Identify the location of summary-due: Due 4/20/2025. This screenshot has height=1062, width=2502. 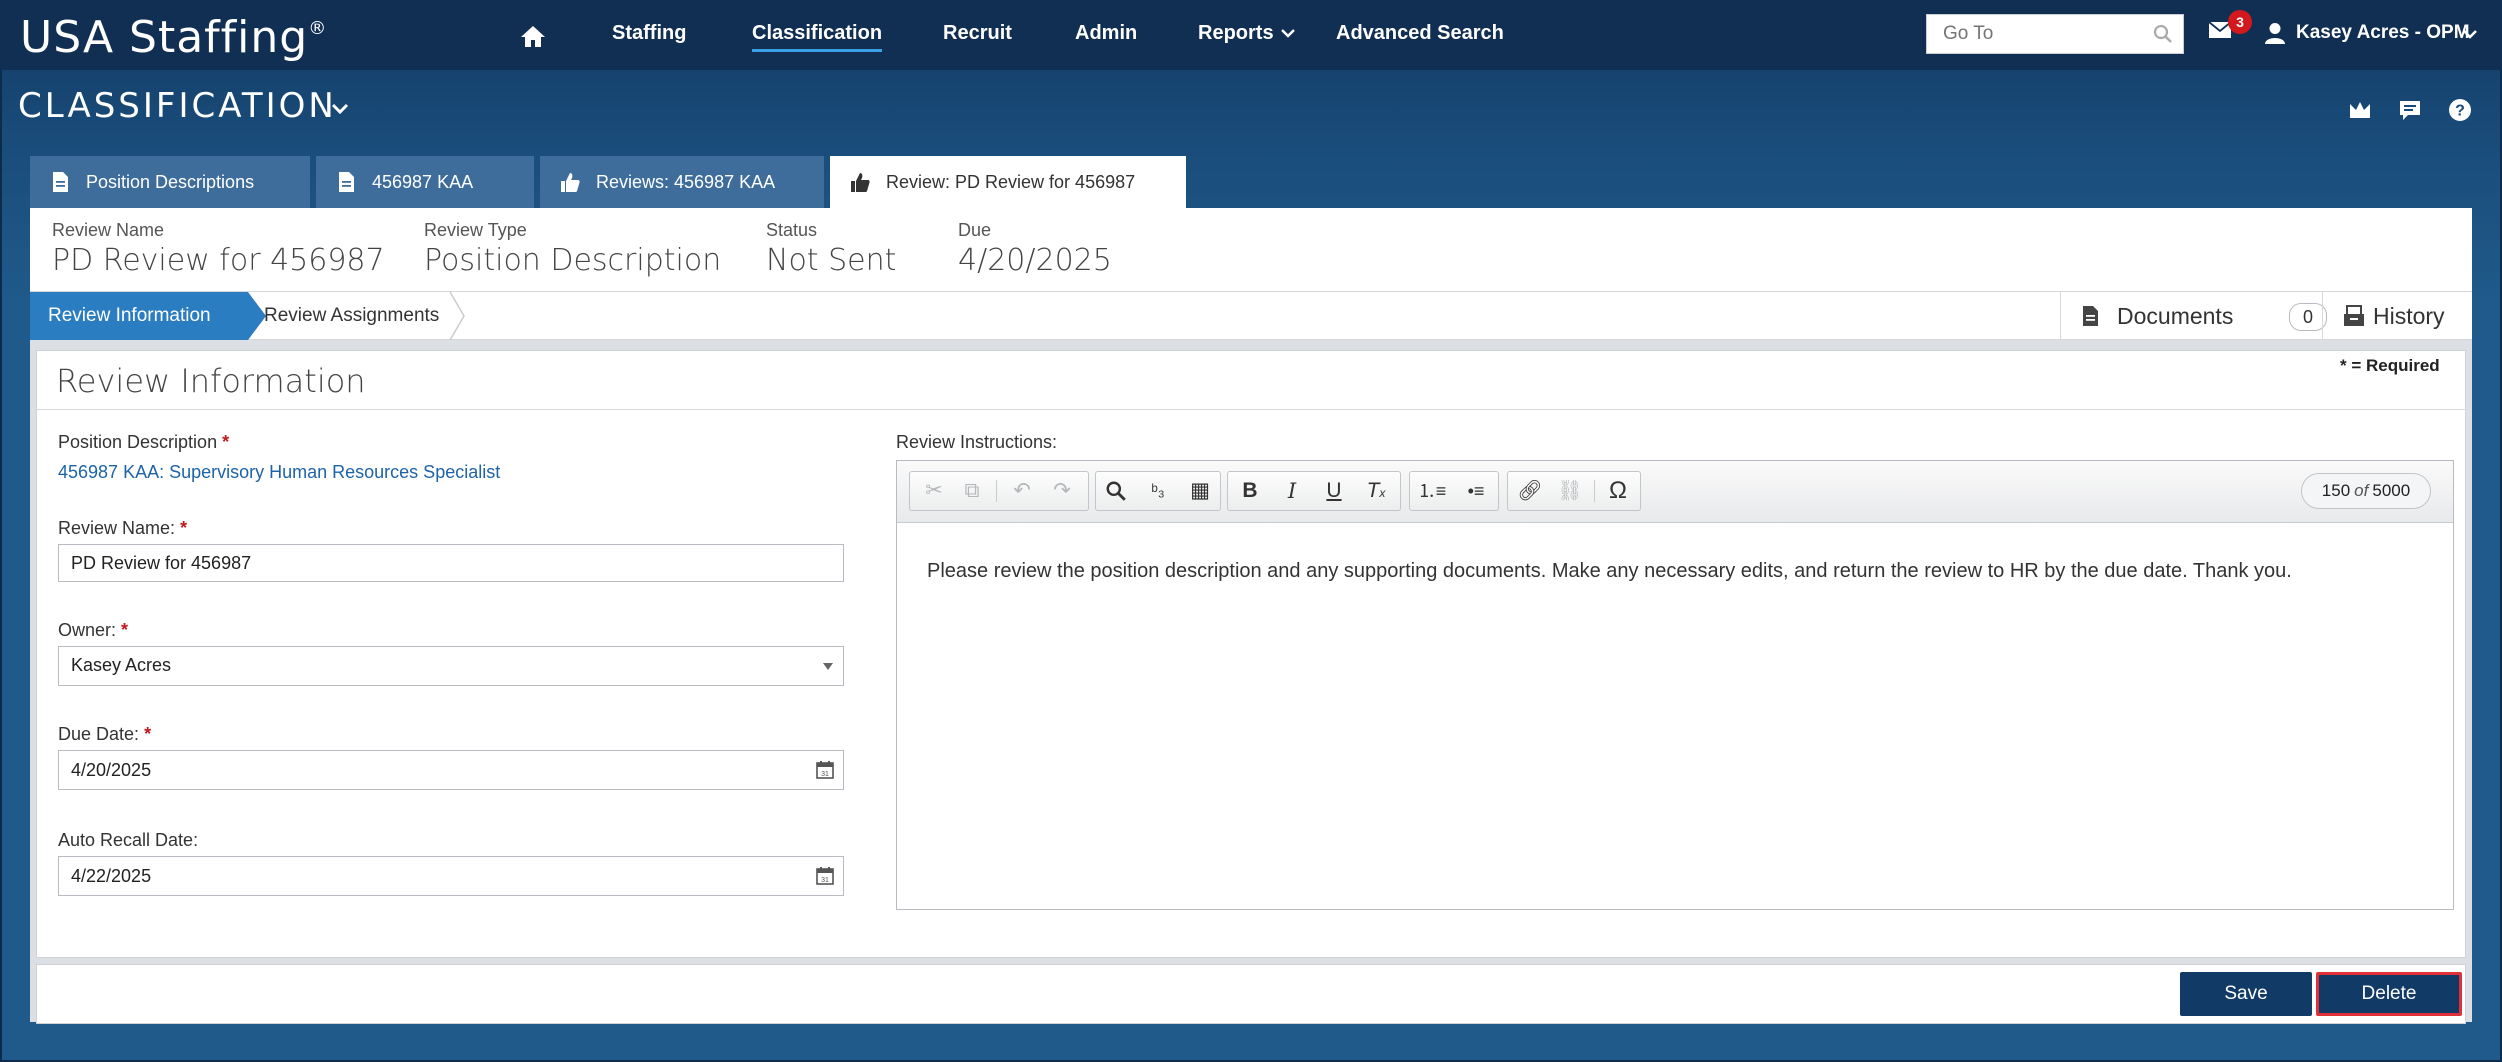
(1035, 249).